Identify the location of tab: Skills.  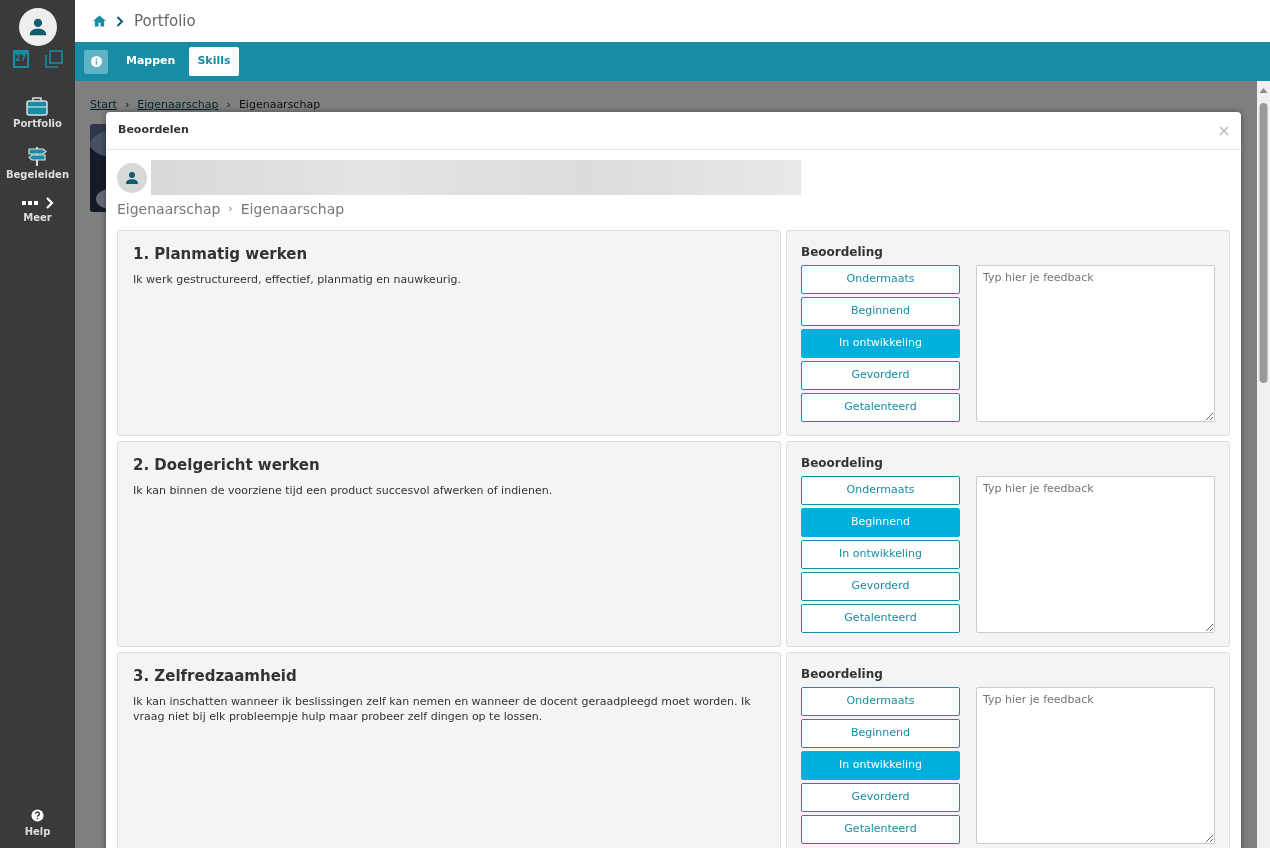
(214, 61).